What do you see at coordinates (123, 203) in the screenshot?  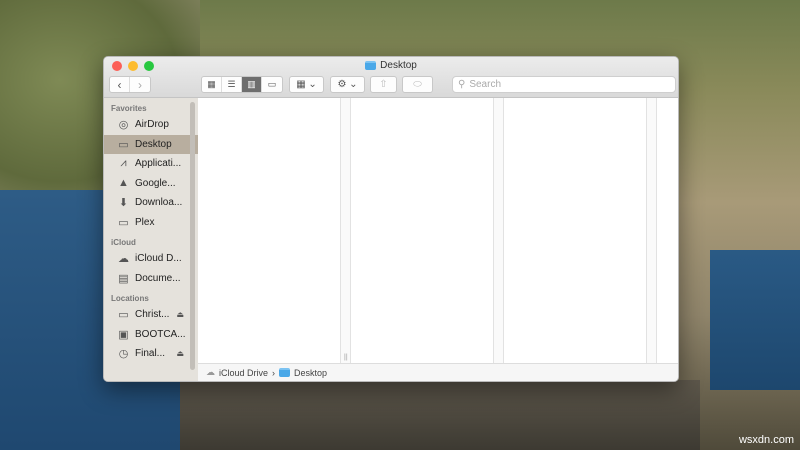 I see `downloads-icon: ⬇` at bounding box center [123, 203].